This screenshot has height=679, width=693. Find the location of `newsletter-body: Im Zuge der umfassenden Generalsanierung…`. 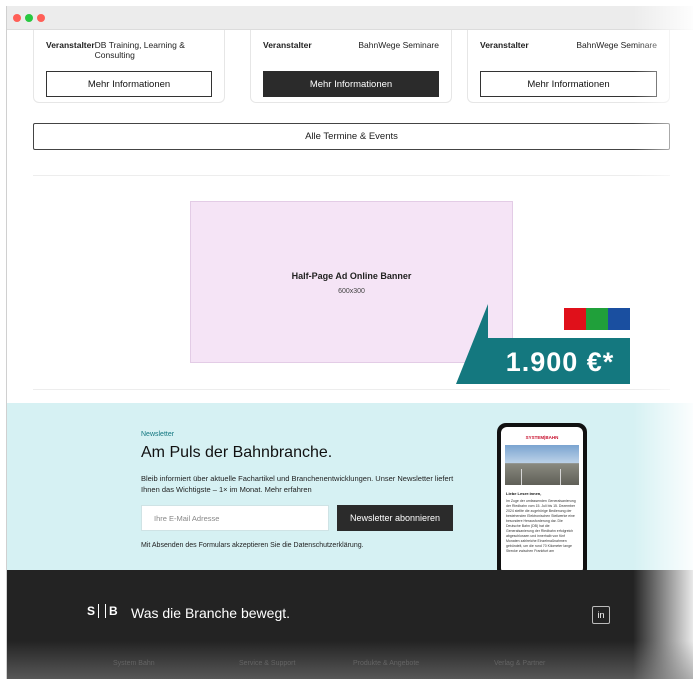

newsletter-body: Im Zuge der umfassenden Generalsanierung… is located at coordinates (541, 526).